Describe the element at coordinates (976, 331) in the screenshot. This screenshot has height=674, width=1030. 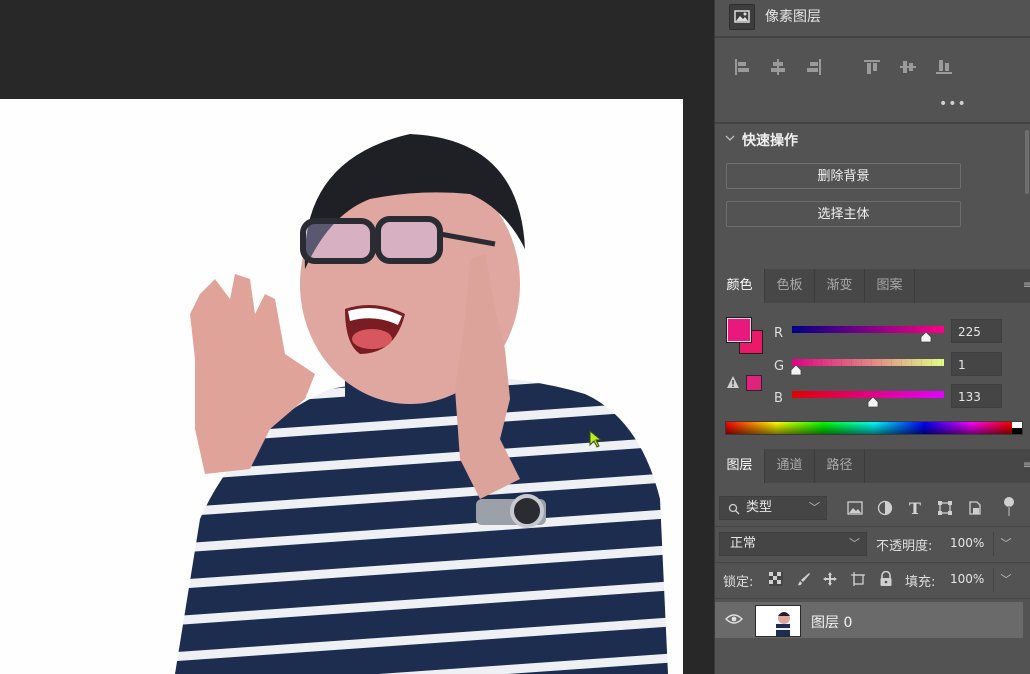
I see `r-value-input: 225` at that location.